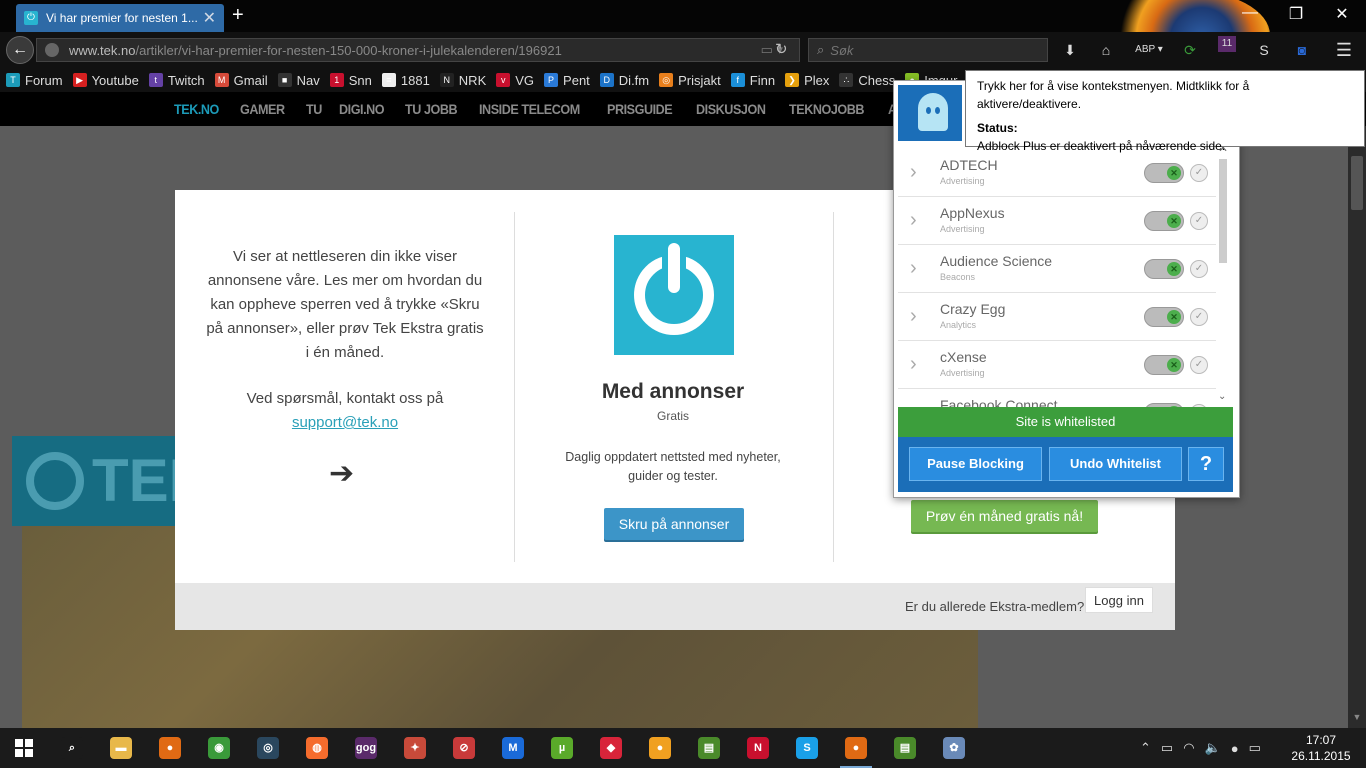 Image resolution: width=1366 pixels, height=768 pixels. What do you see at coordinates (1213, 748) in the screenshot?
I see `tray-icon: 🔈` at bounding box center [1213, 748].